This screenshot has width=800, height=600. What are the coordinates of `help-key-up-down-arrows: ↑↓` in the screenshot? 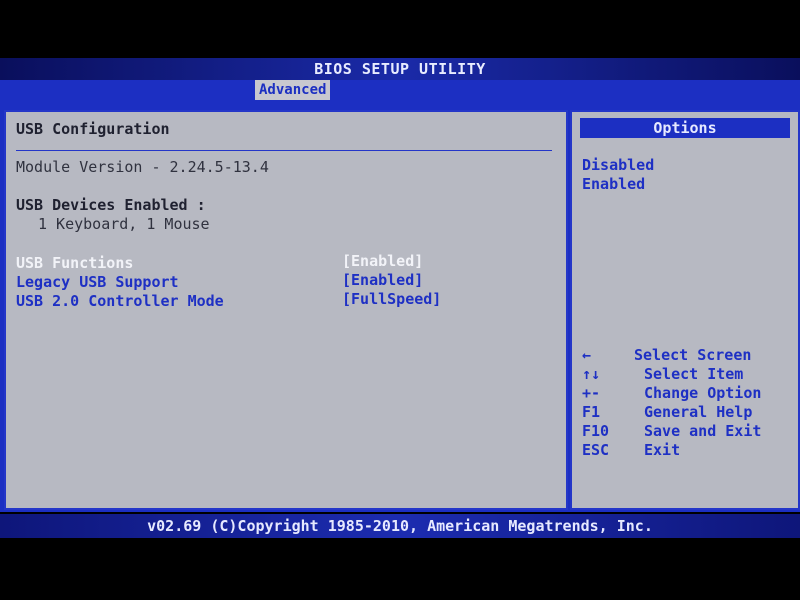 It's located at (591, 374).